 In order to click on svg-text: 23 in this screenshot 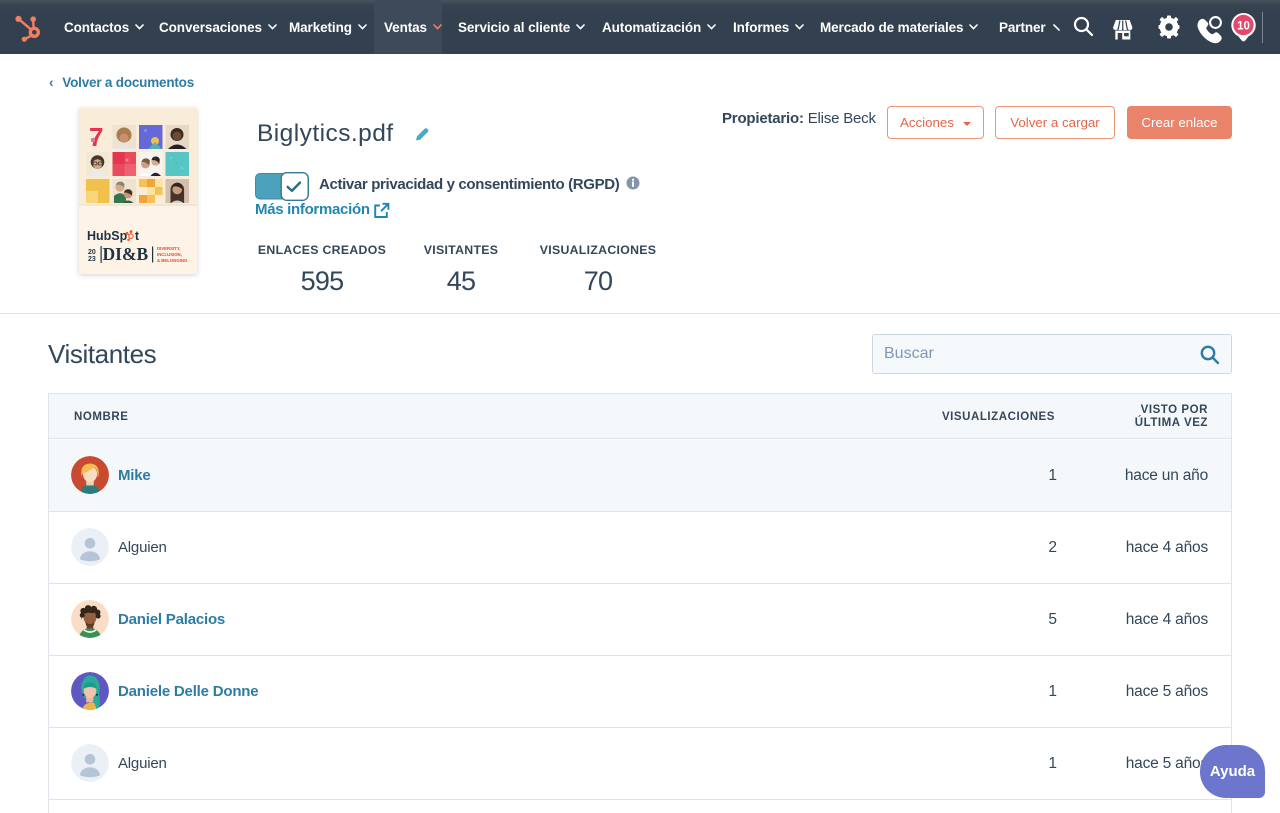, I will do `click(92, 259)`.